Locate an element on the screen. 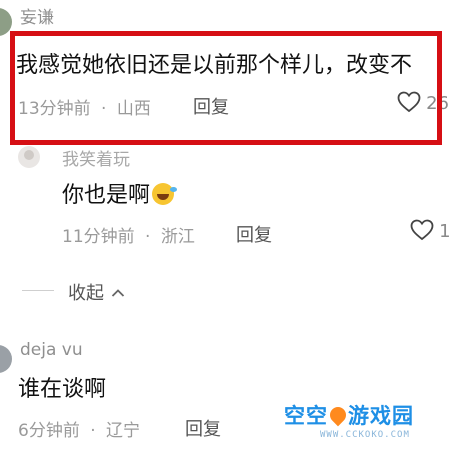  comment-meta: 6分钟前 · 辽宁 is located at coordinates (79, 428).